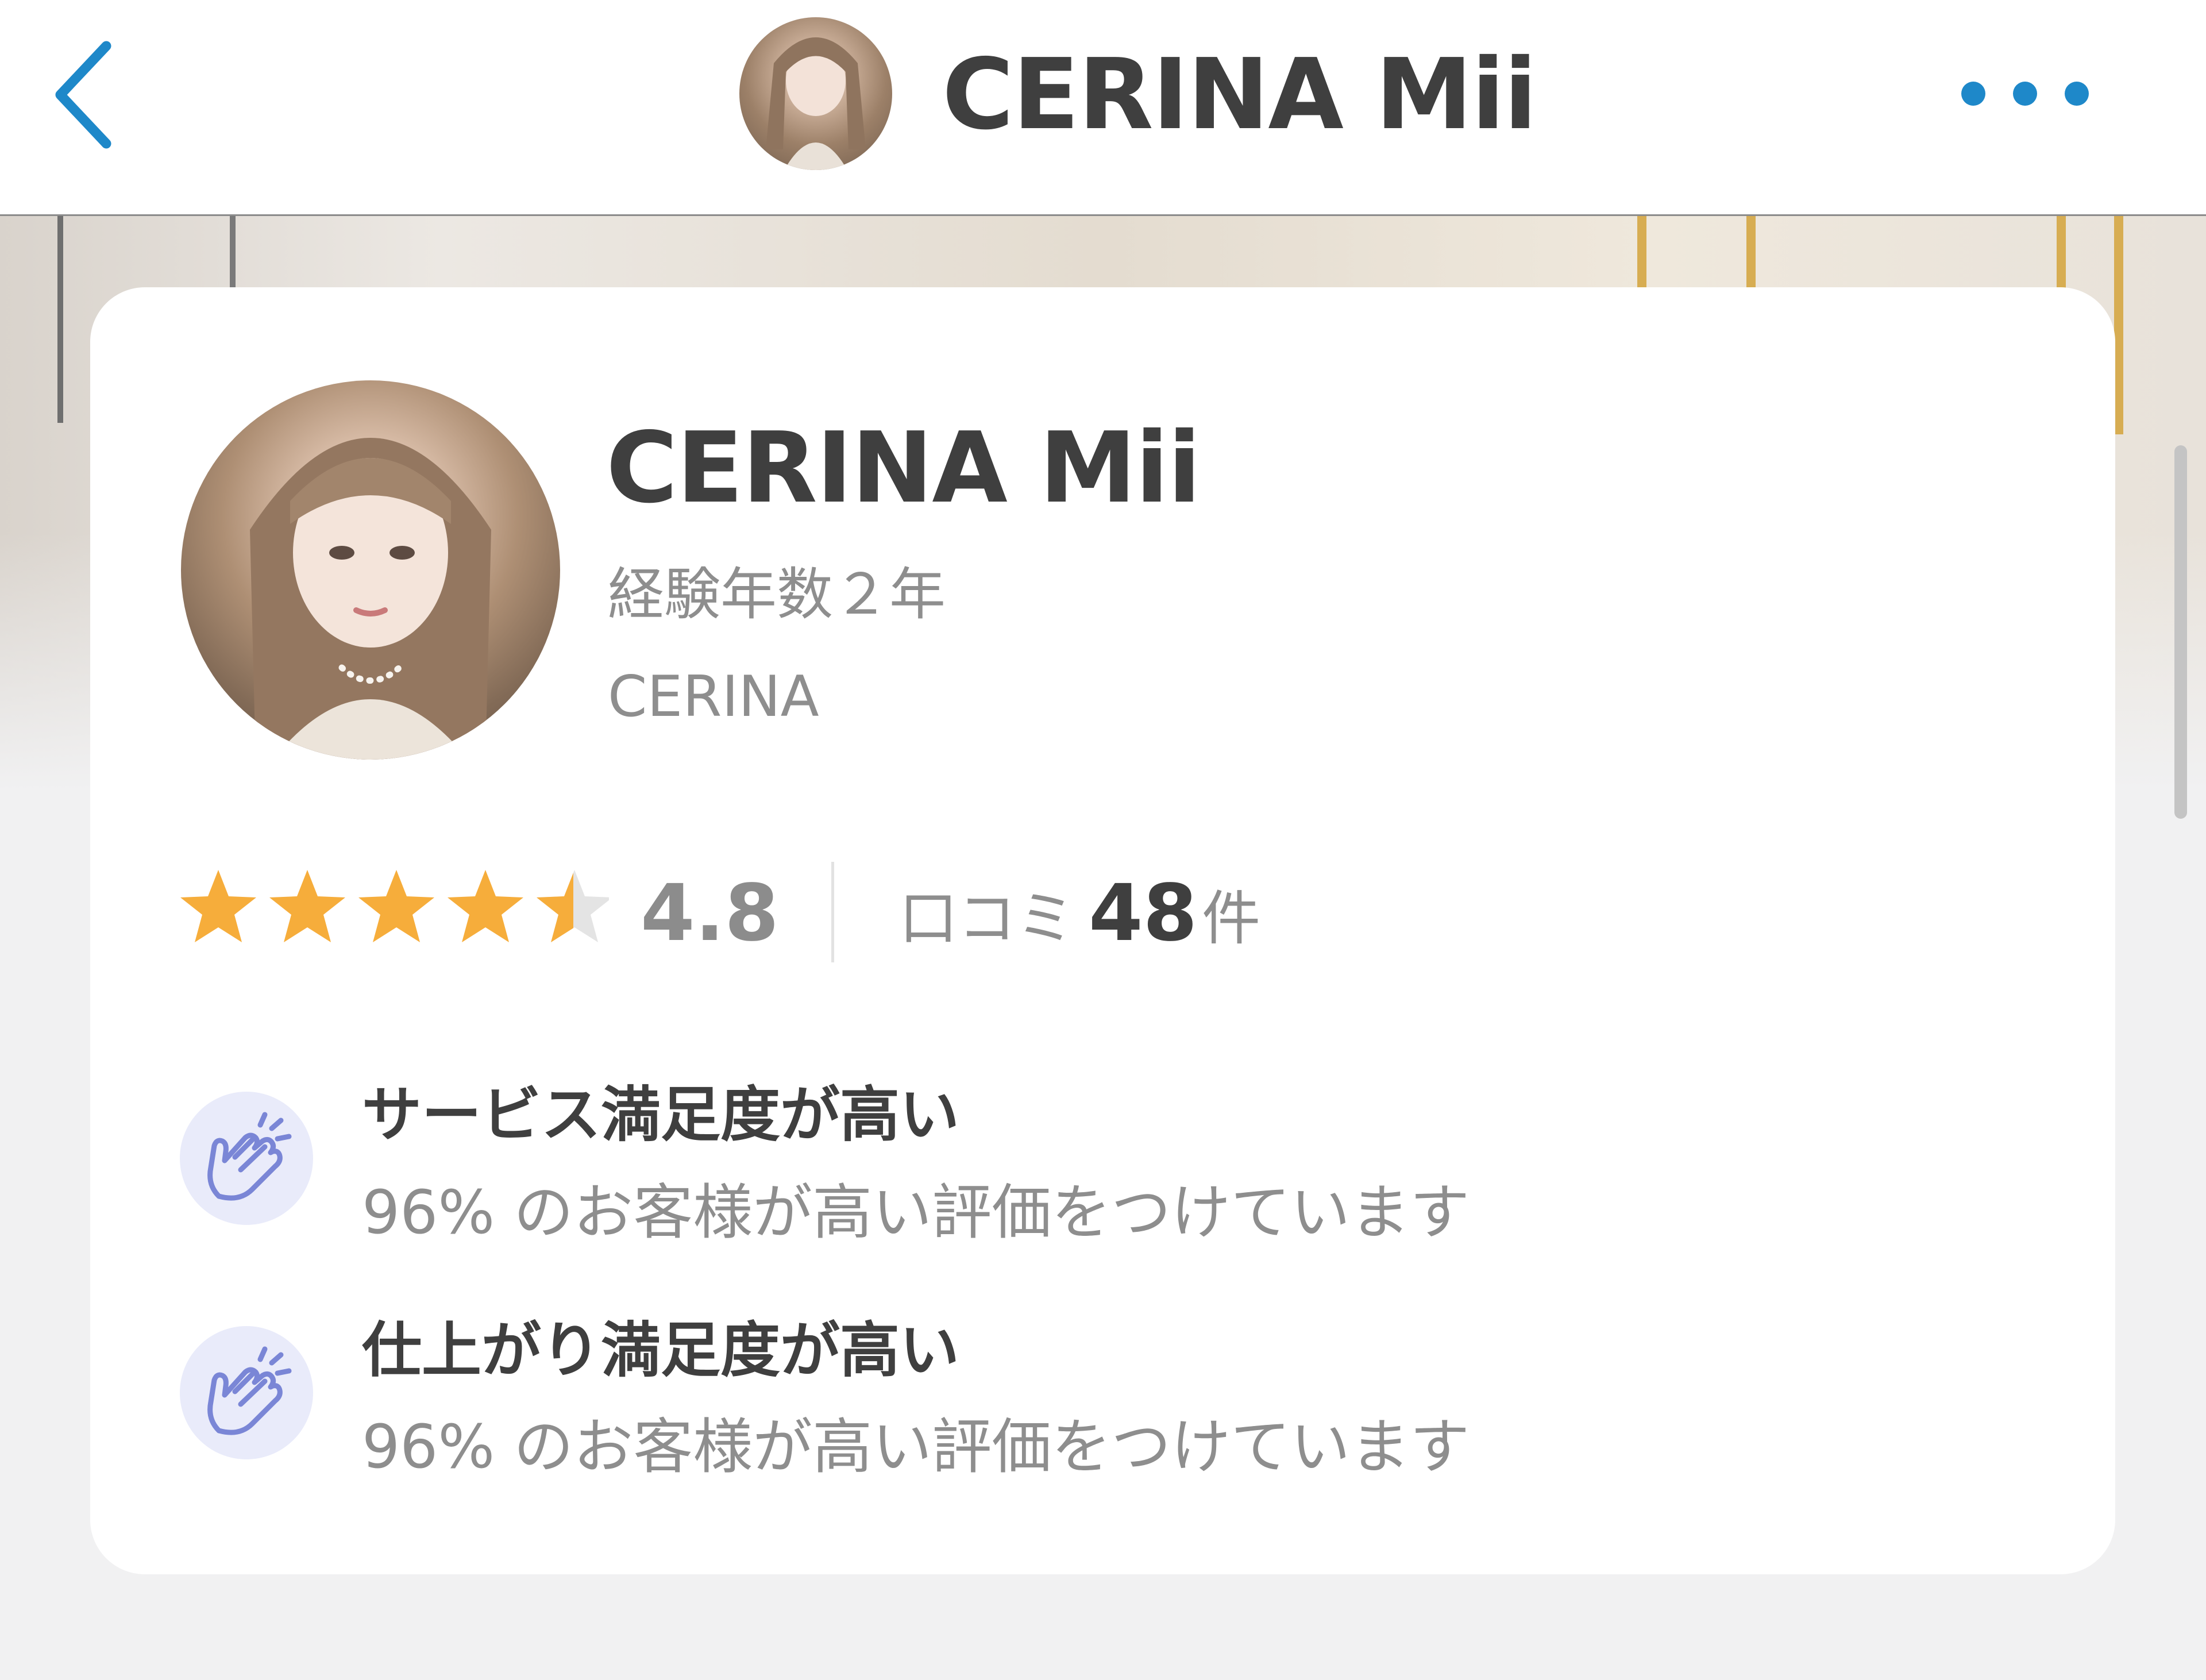 Image resolution: width=2206 pixels, height=1680 pixels. Describe the element at coordinates (1143, 913) in the screenshot. I see `review-count: 48` at that location.